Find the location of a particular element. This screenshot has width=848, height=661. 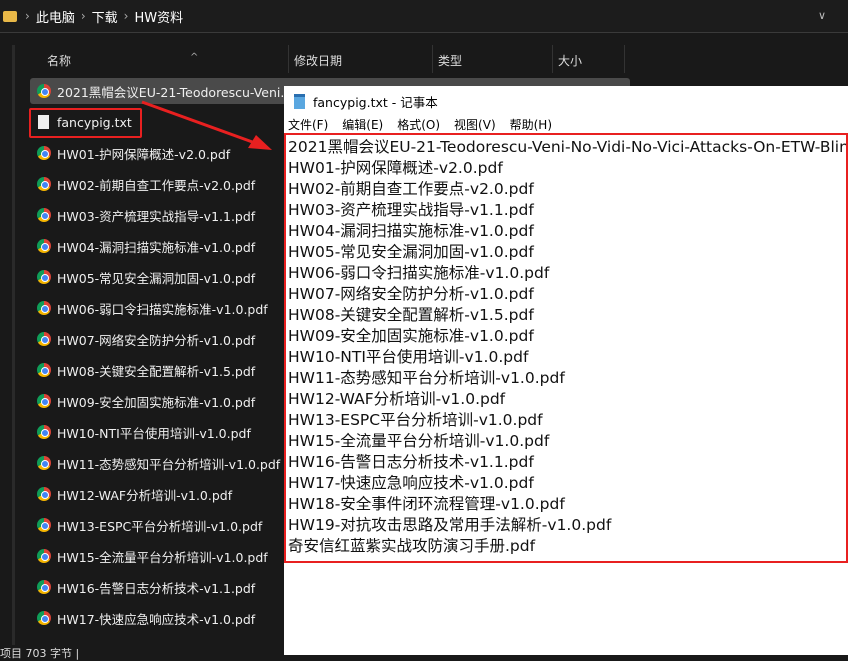

text-line: HW04-漏洞扫描实施标准-v1.0.pdf is located at coordinates (411, 231).